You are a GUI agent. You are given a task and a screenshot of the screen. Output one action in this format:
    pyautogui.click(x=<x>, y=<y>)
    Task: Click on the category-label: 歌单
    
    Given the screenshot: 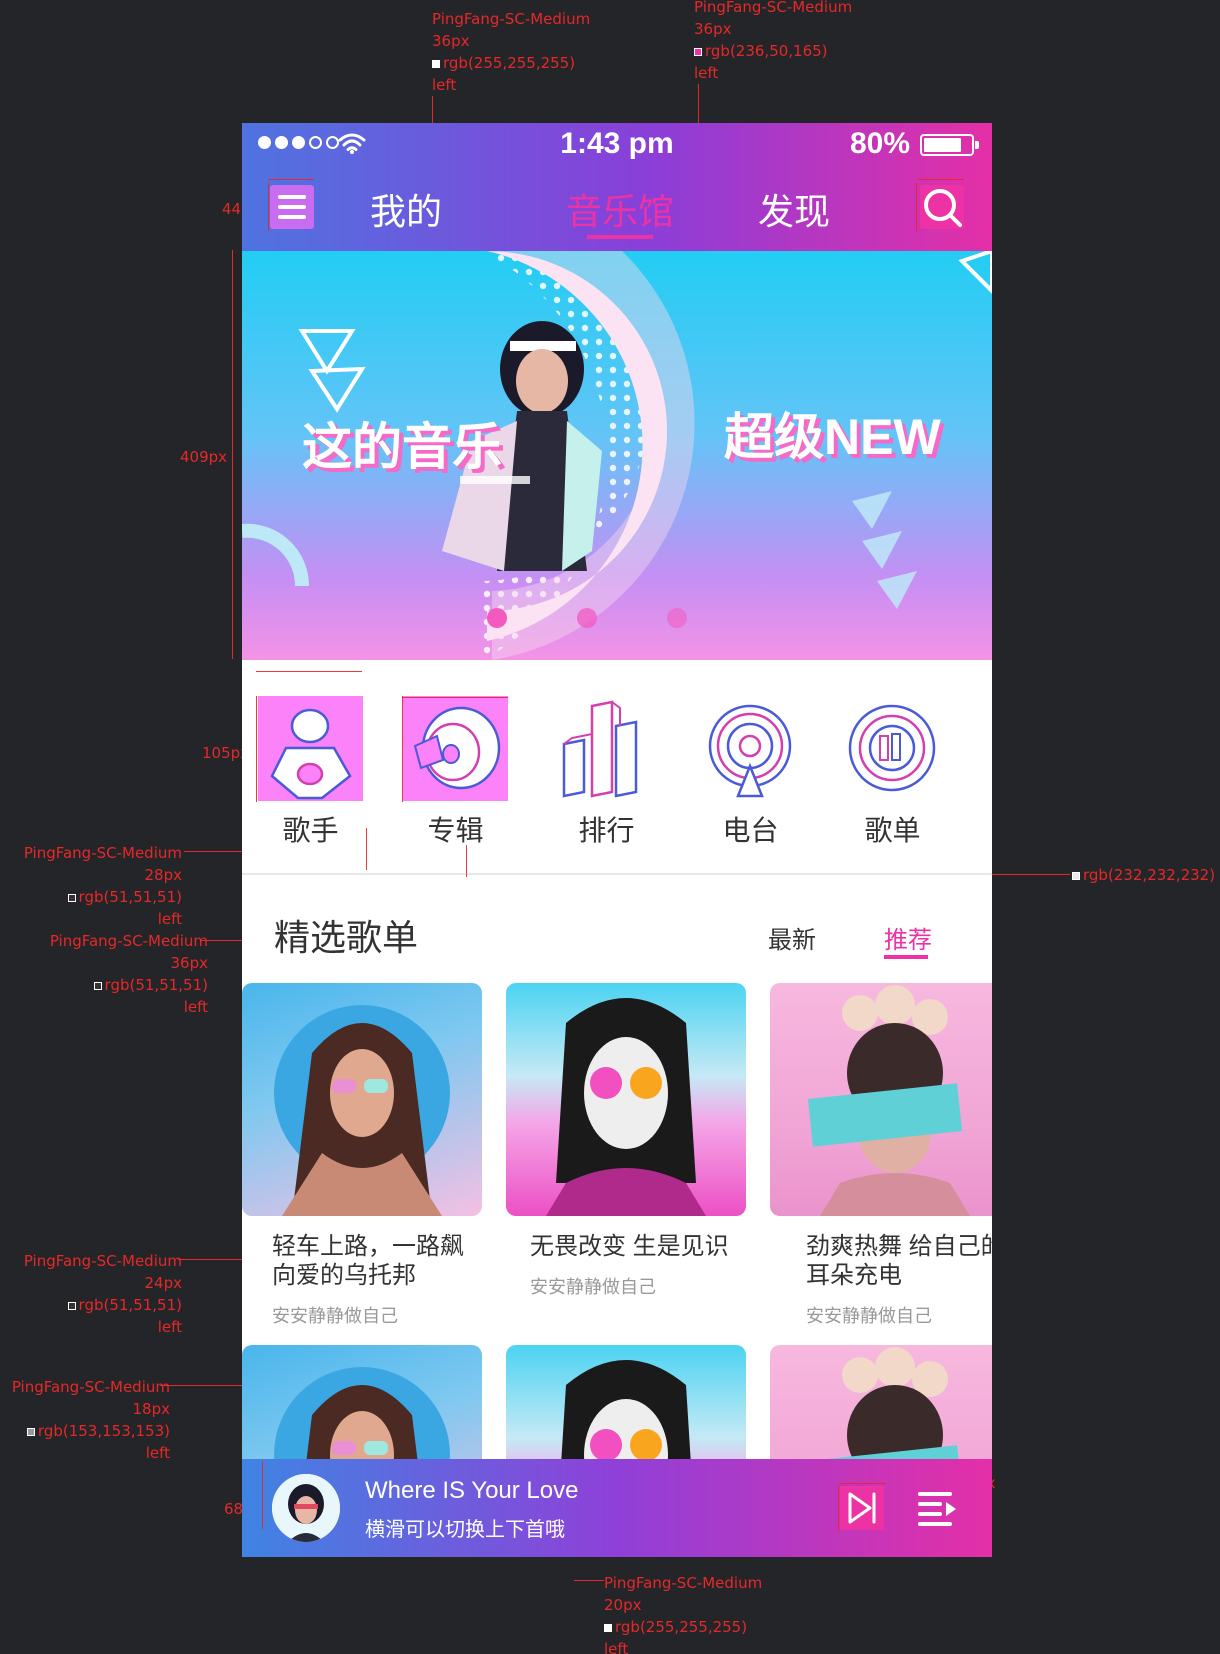 What is the action you would take?
    pyautogui.click(x=892, y=830)
    